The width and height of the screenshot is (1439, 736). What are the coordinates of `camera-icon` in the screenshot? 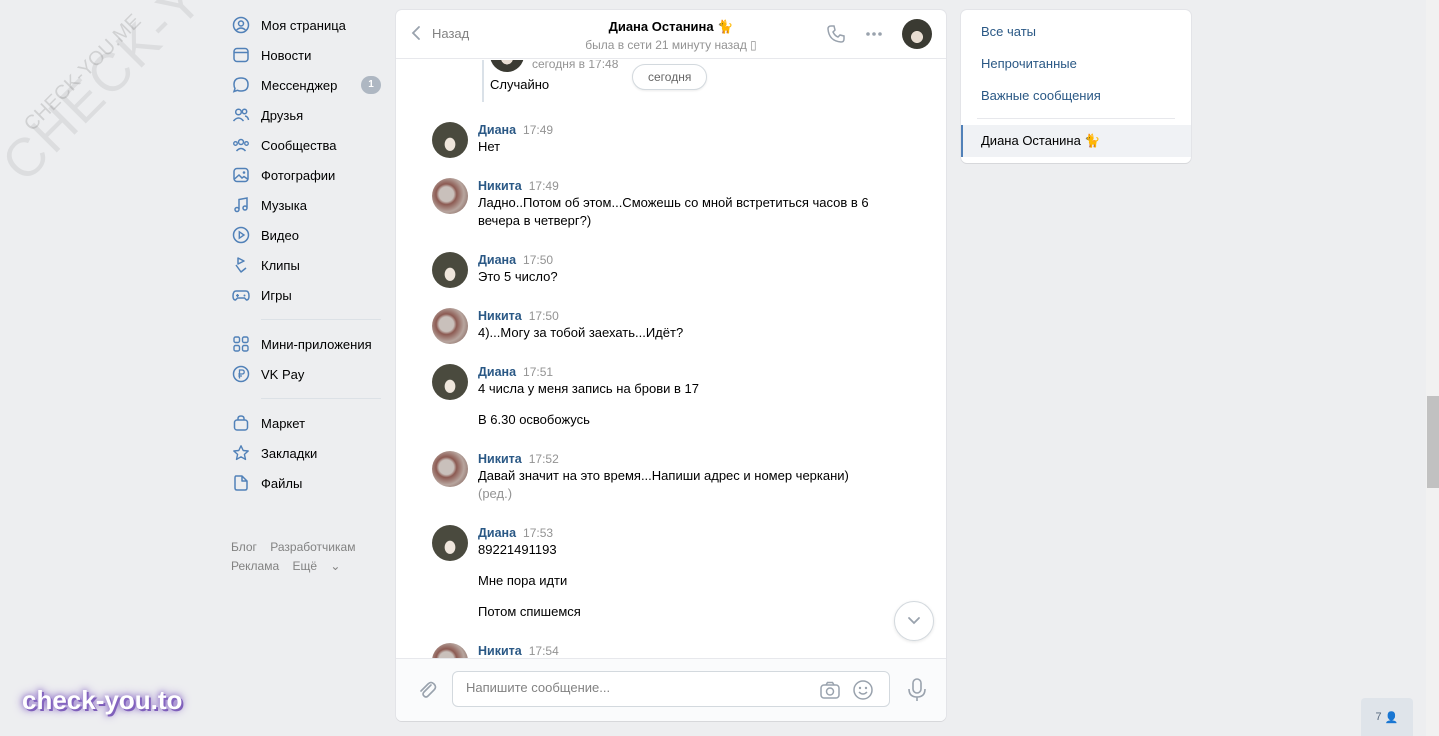 It's located at (830, 690).